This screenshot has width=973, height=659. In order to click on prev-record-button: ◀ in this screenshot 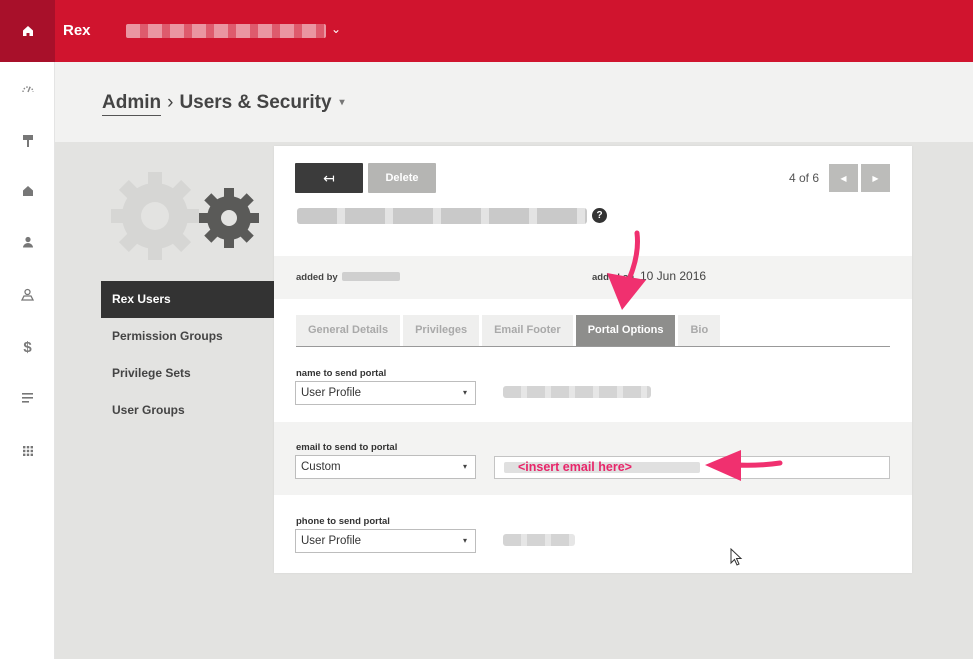, I will do `click(843, 178)`.